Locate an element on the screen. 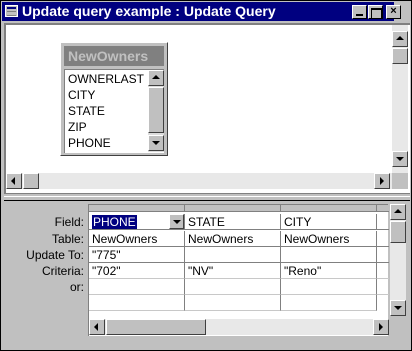  title-bar: Update query example : Update Query × is located at coordinates (201, 11).